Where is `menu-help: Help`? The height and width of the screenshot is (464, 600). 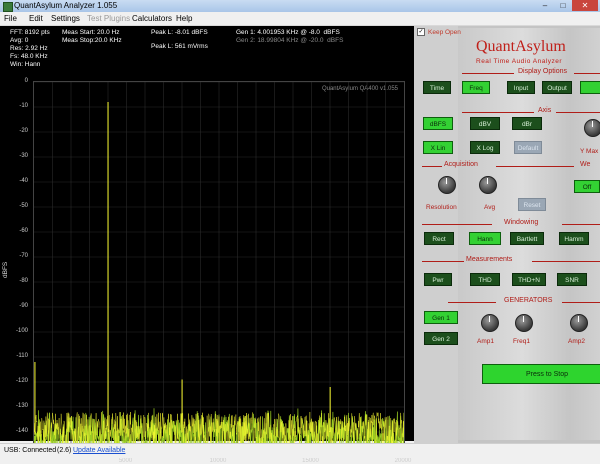 menu-help: Help is located at coordinates (184, 18).